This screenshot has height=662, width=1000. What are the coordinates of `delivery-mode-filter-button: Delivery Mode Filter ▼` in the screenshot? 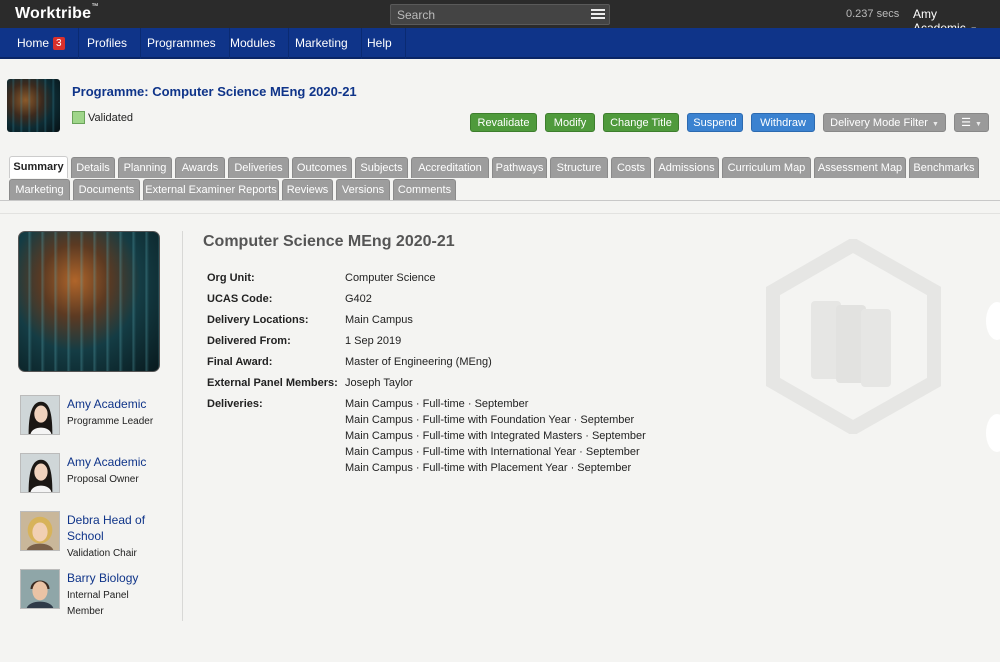 It's located at (884, 122).